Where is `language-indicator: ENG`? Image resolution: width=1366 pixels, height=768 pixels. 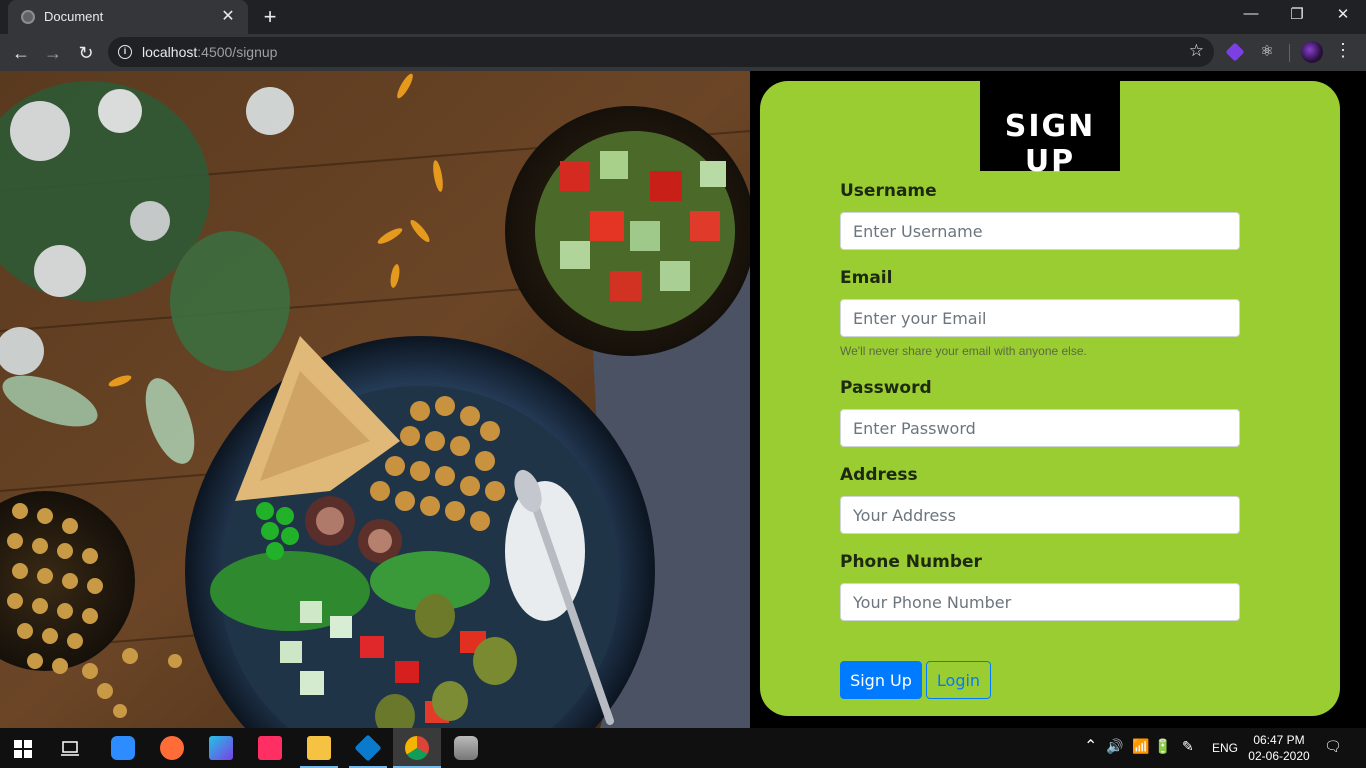 language-indicator: ENG is located at coordinates (1225, 748).